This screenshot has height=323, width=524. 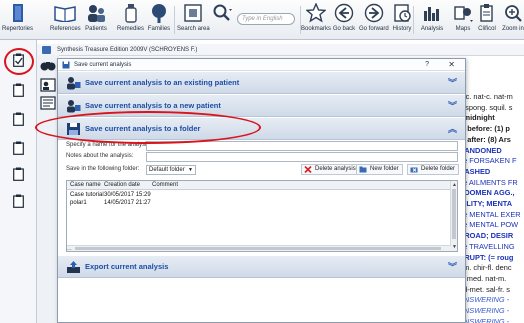 What do you see at coordinates (363, 169) in the screenshot?
I see `new-folder-icon` at bounding box center [363, 169].